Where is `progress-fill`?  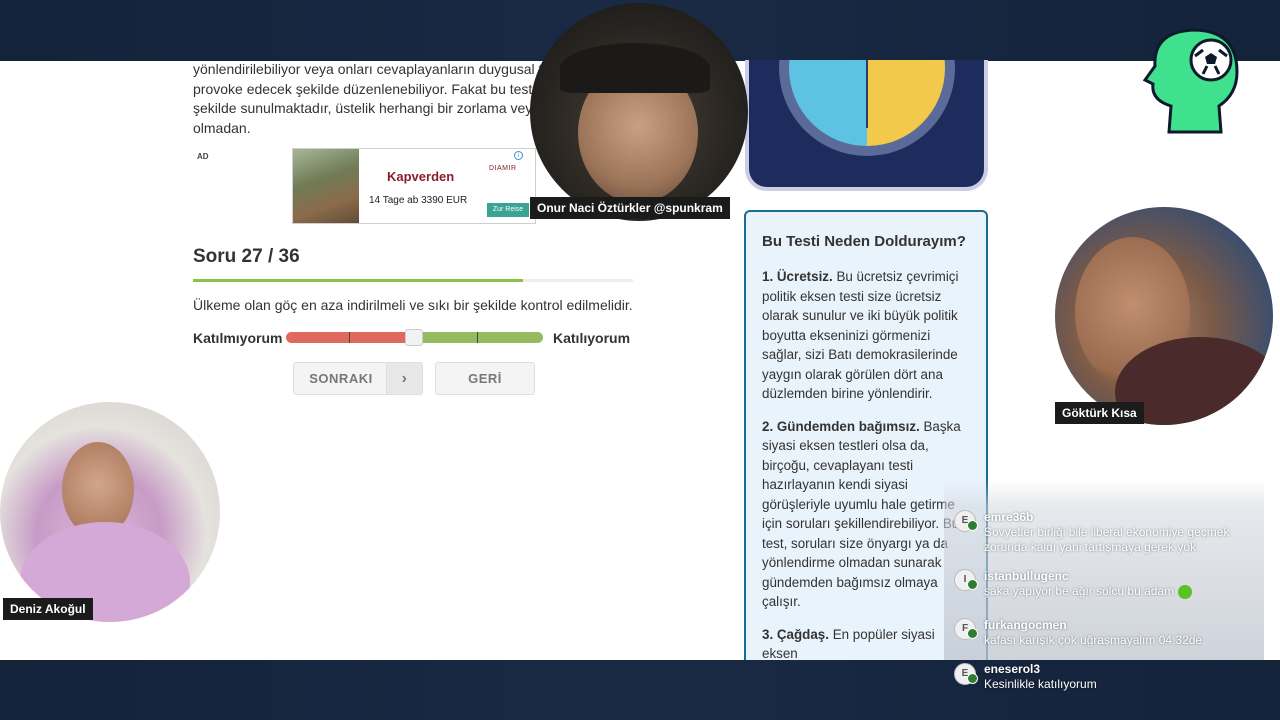 progress-fill is located at coordinates (358, 280).